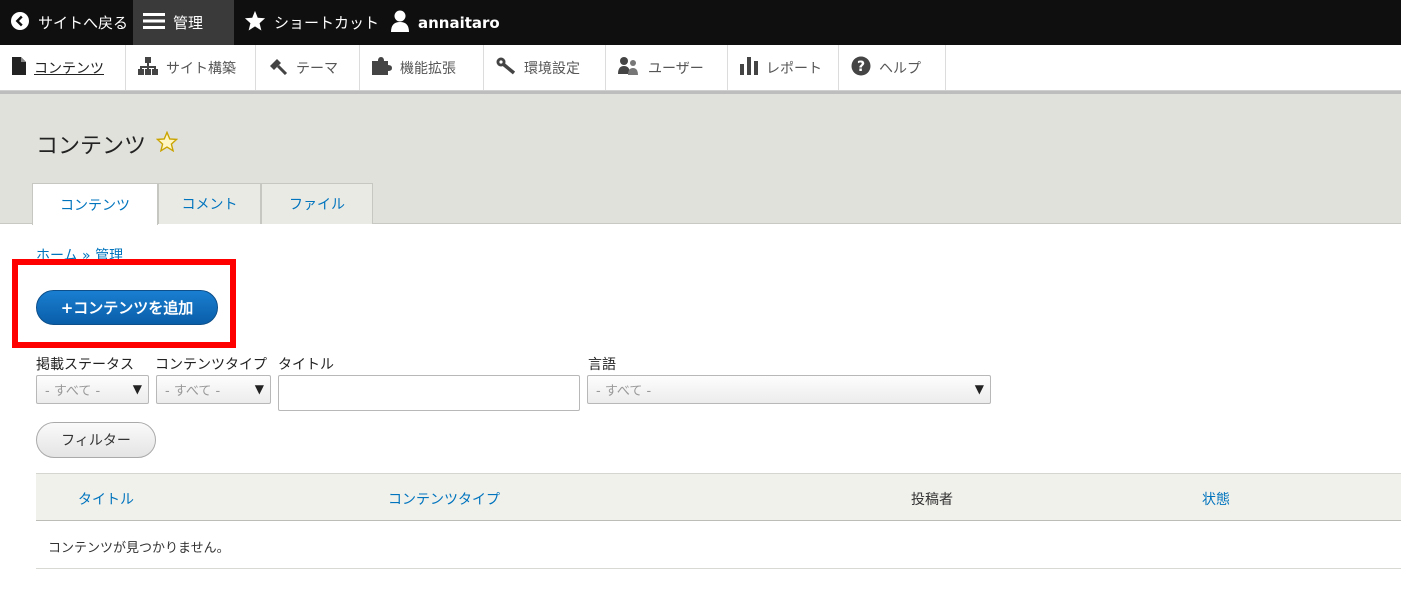 This screenshot has width=1401, height=609. I want to click on type-filter-label: コンテンツタイプ, so click(211, 365).